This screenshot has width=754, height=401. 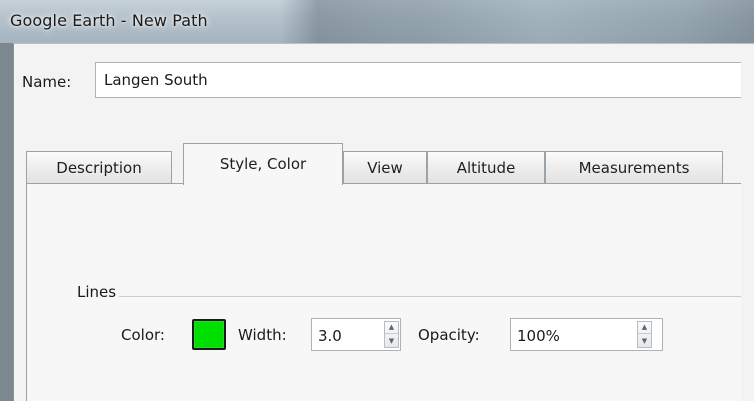 I want to click on name-label: Name:, so click(x=47, y=82).